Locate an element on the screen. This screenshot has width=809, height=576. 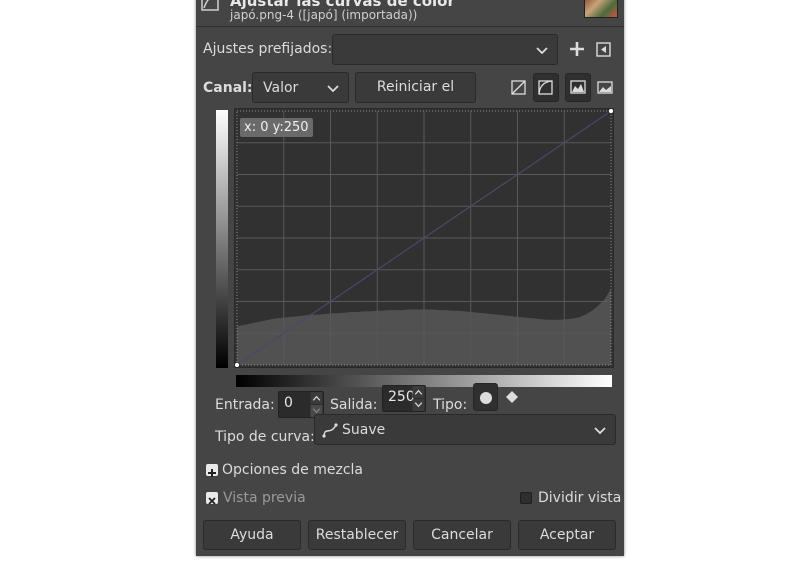
ok-button: Aceptar is located at coordinates (567, 535).